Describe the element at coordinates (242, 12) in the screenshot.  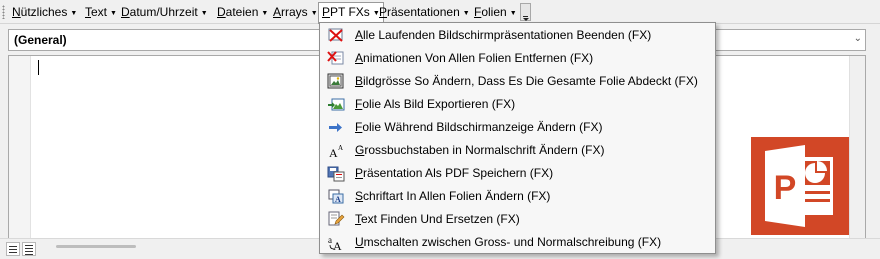
I see `menu-dateien: Dateien ▼` at that location.